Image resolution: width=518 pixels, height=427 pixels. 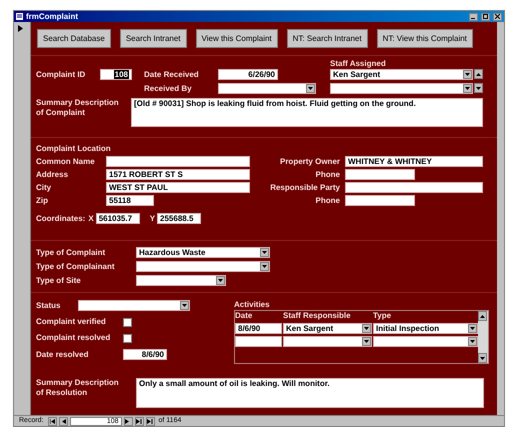 I want to click on field-label: Date Received, so click(x=172, y=75).